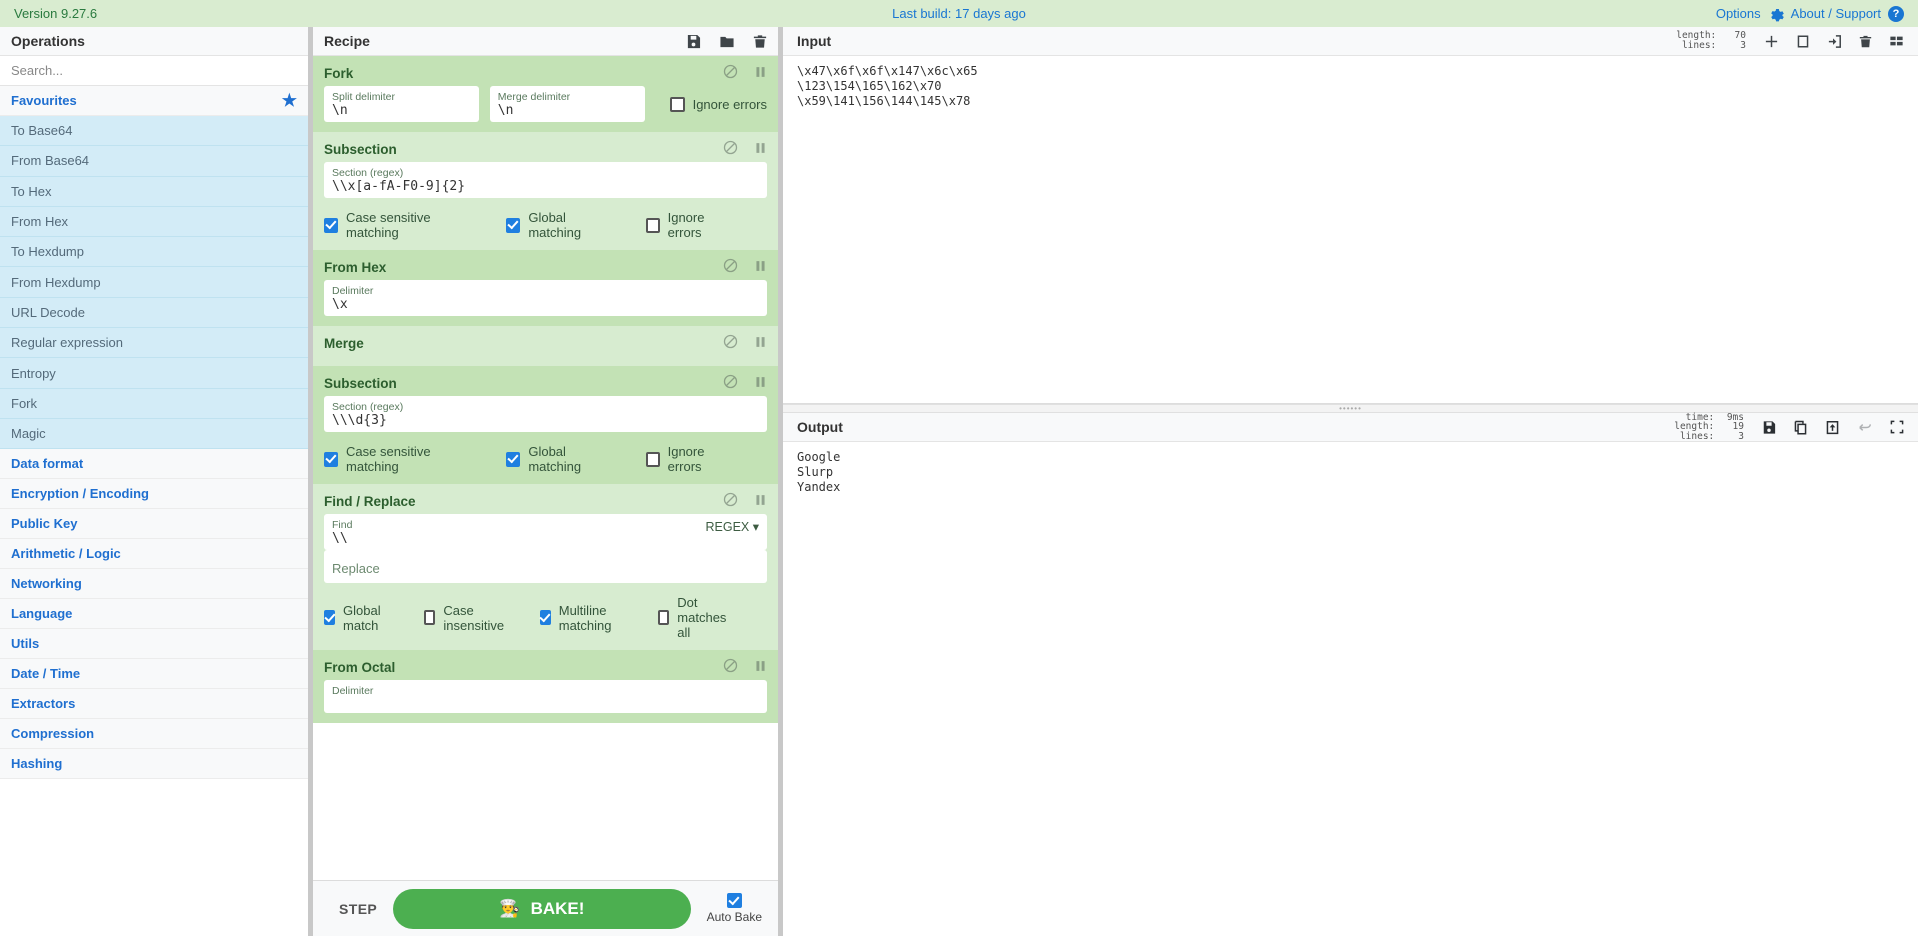 The width and height of the screenshot is (1918, 936). What do you see at coordinates (401, 104) in the screenshot?
I see `operation-argument: Split delimiter \n` at bounding box center [401, 104].